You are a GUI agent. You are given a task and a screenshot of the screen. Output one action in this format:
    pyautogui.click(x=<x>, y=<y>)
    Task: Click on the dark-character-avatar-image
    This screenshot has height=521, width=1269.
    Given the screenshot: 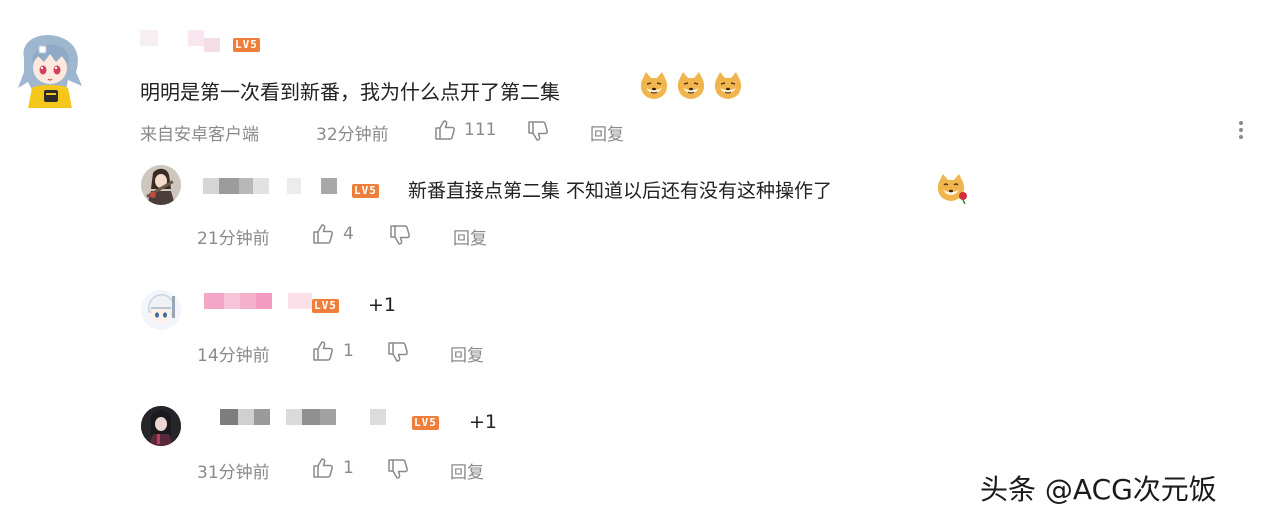 What is the action you would take?
    pyautogui.click(x=161, y=426)
    